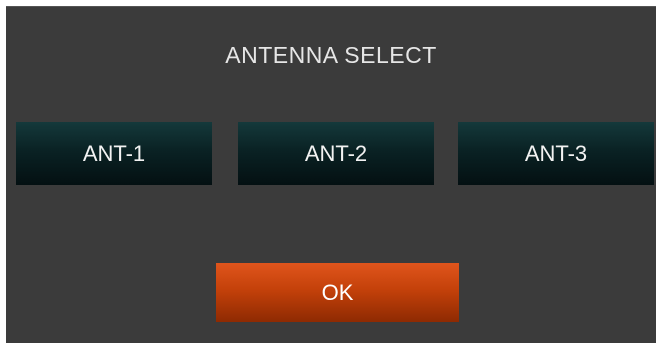 Image resolution: width=659 pixels, height=343 pixels. I want to click on ant-2-label: ANT-2, so click(336, 153).